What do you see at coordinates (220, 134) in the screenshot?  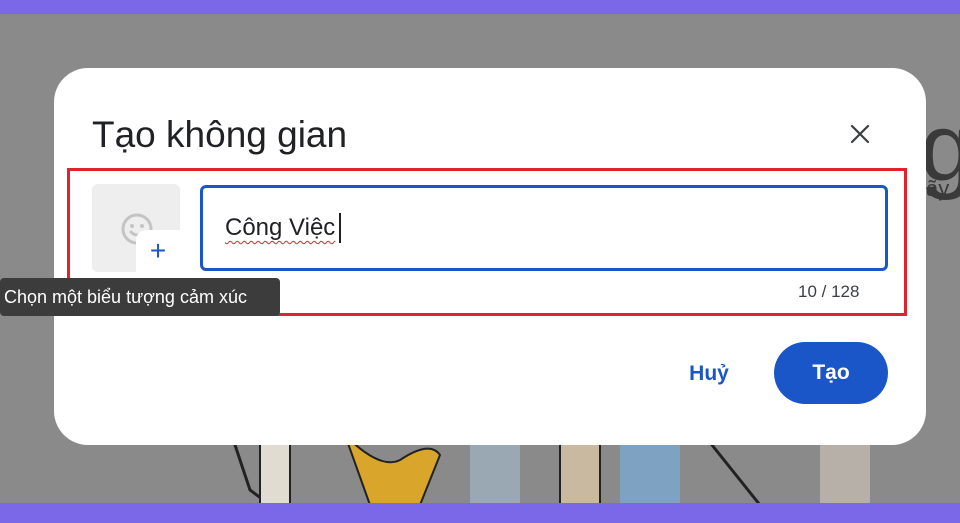 I see `dialog-title: Tạo không gian` at bounding box center [220, 134].